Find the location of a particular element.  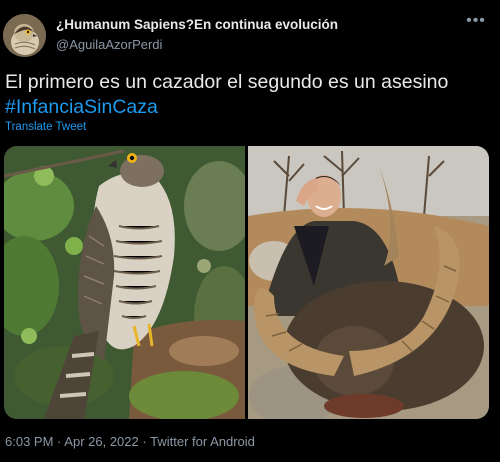

author-display-name: ¿Humanum Sapiens?En continua evolución is located at coordinates (197, 24).